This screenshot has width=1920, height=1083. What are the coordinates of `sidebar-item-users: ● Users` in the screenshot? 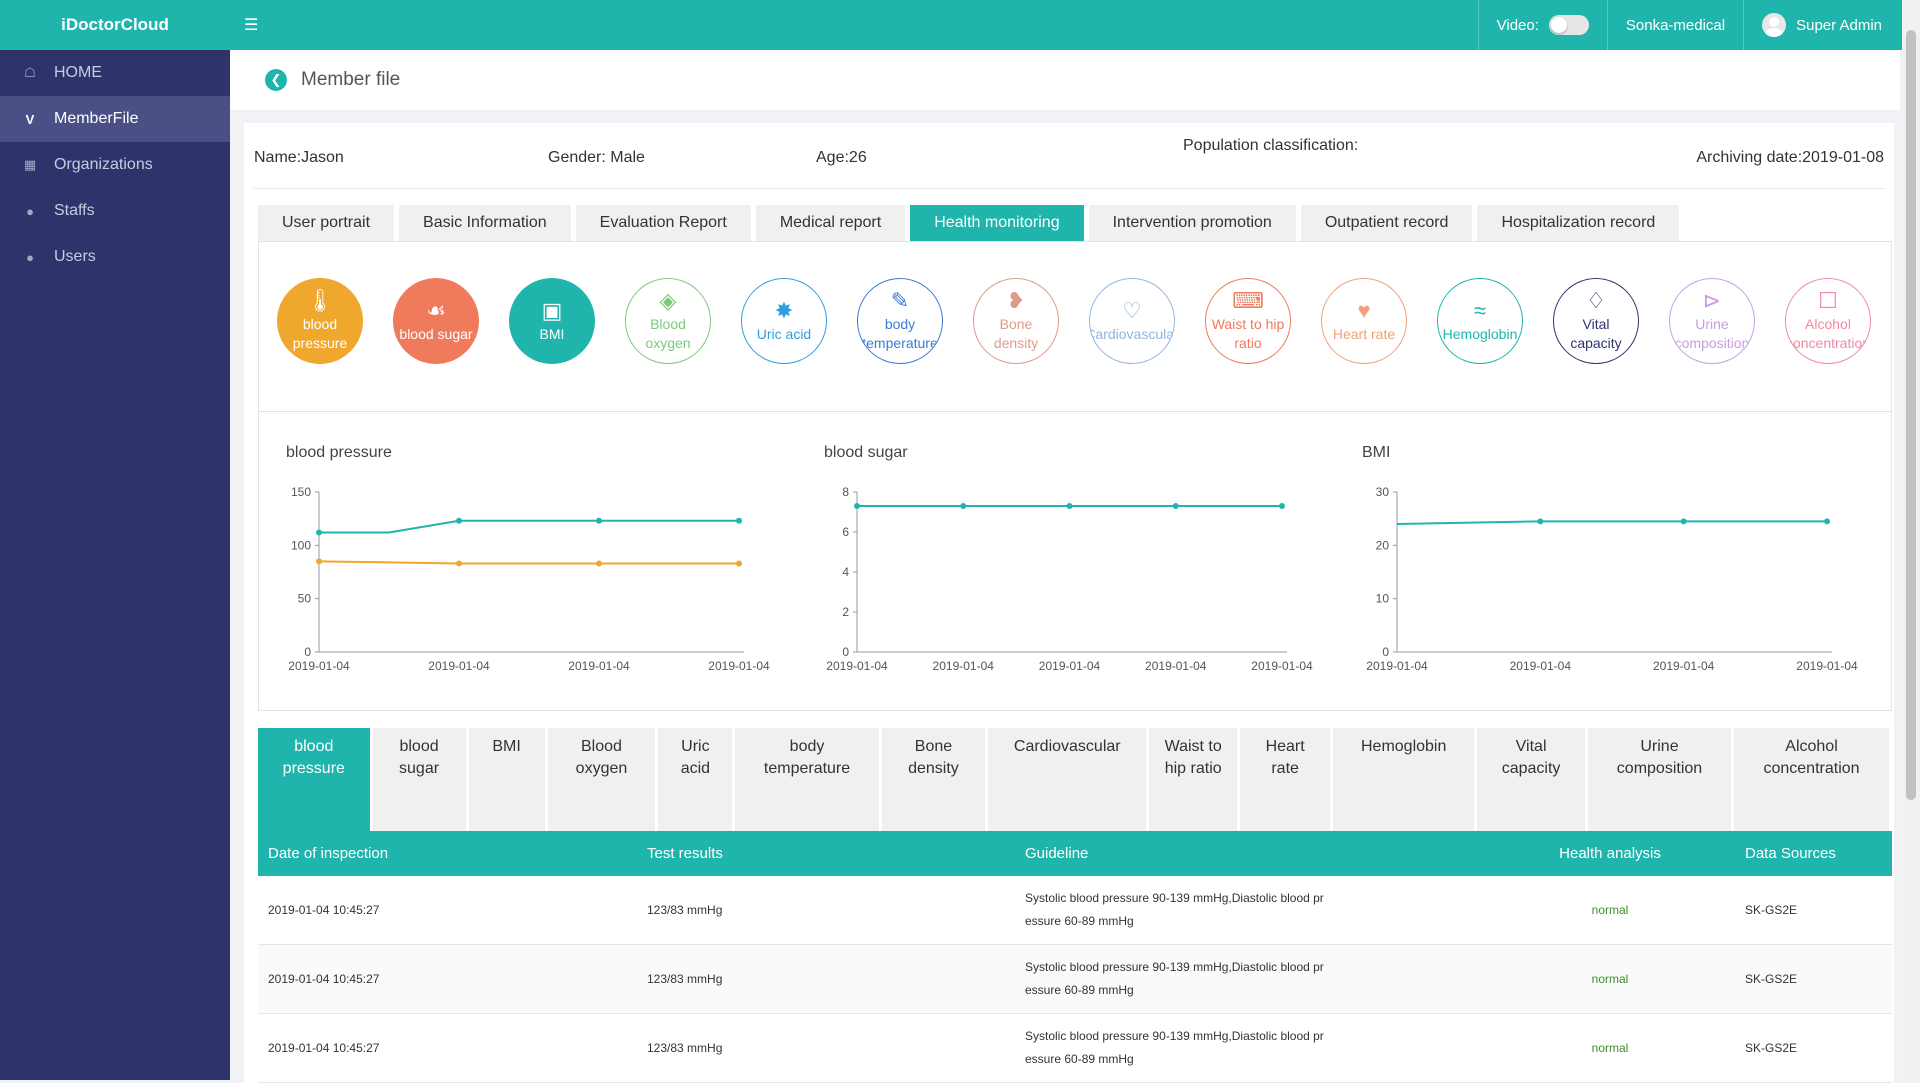 It's located at (115, 257).